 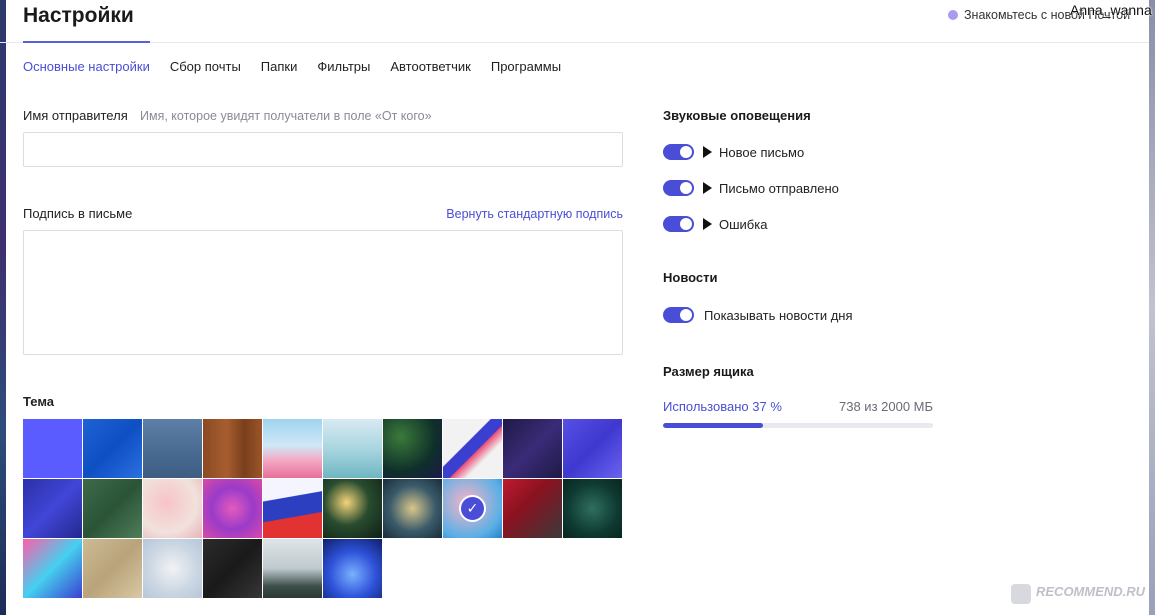 I want to click on page-title: Настройки, so click(x=78, y=15).